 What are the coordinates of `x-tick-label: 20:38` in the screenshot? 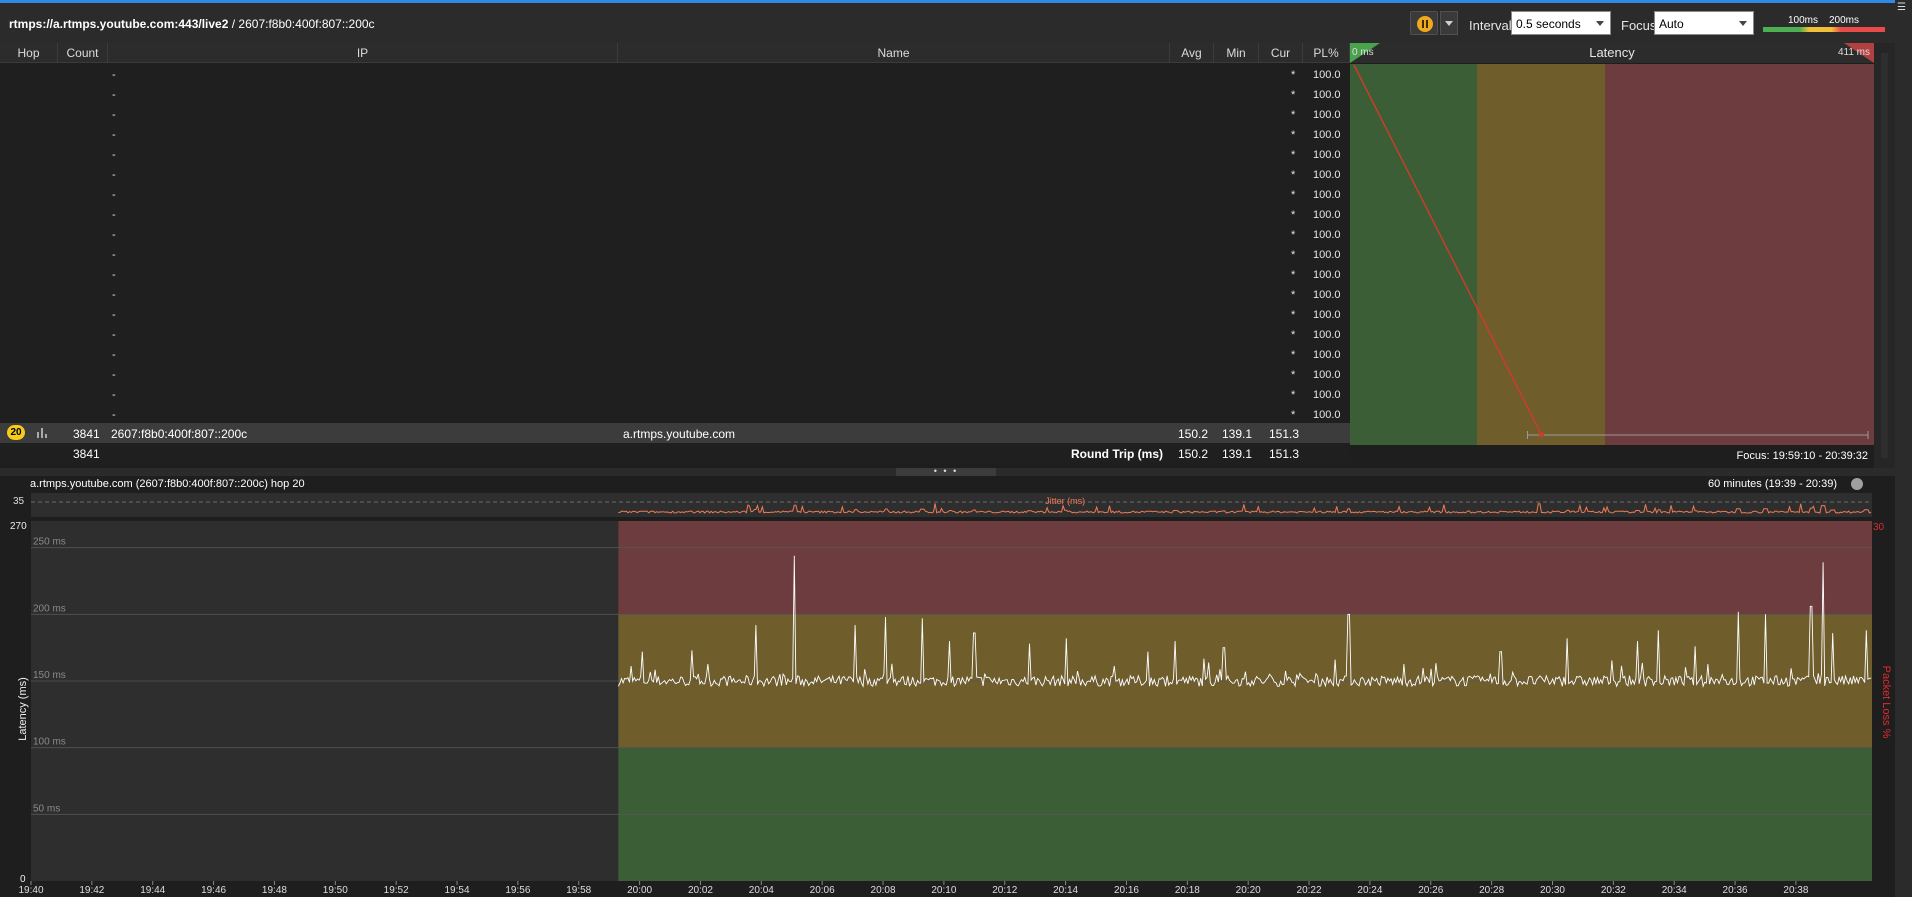 It's located at (1795, 890).